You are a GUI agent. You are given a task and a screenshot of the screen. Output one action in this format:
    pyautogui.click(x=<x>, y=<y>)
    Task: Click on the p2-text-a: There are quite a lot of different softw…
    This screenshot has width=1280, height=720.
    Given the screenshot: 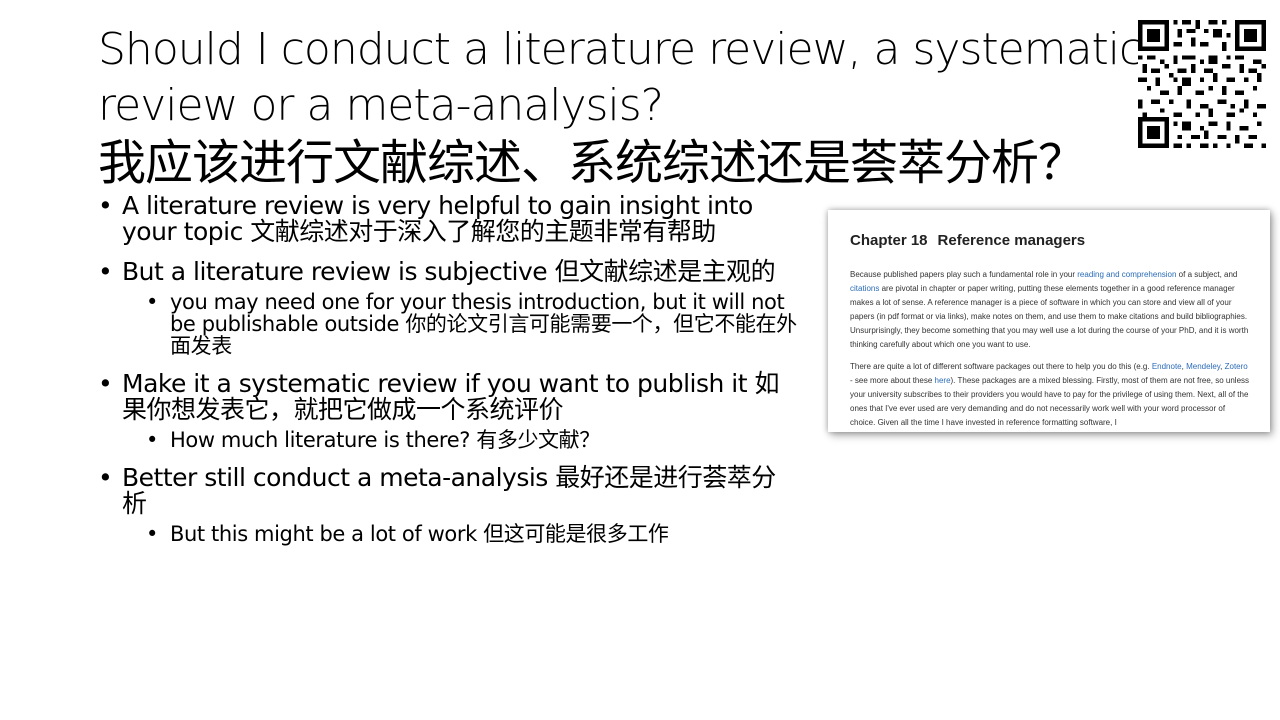 What is the action you would take?
    pyautogui.click(x=1001, y=366)
    